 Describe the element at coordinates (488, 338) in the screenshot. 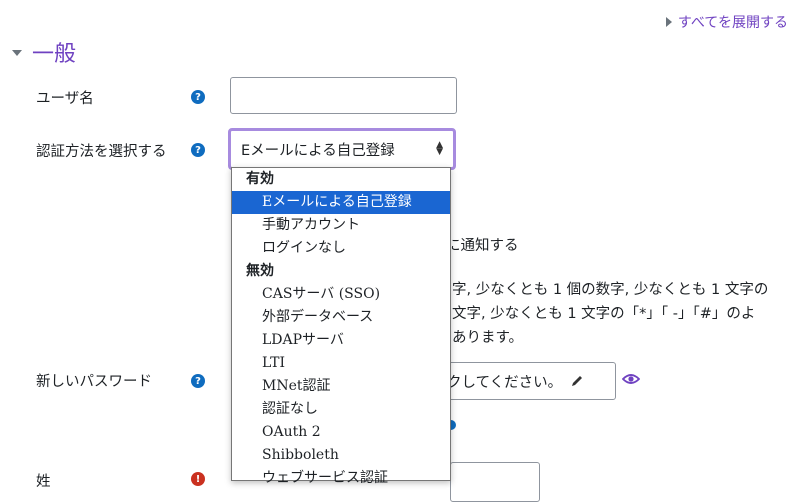

I see `password-policy-line3: あります。` at that location.